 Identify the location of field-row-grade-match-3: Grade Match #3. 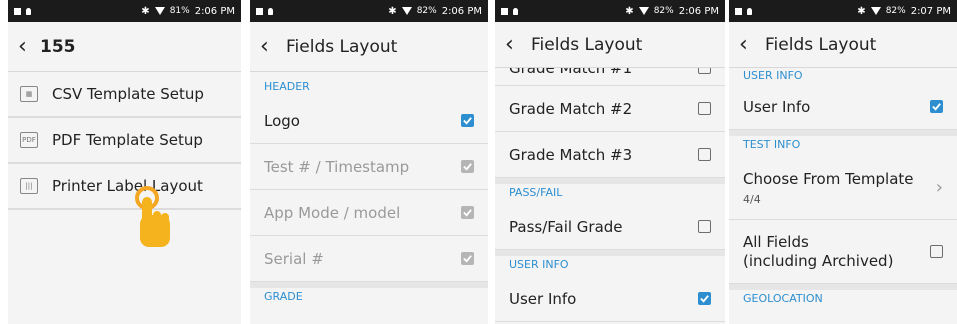
(610, 155).